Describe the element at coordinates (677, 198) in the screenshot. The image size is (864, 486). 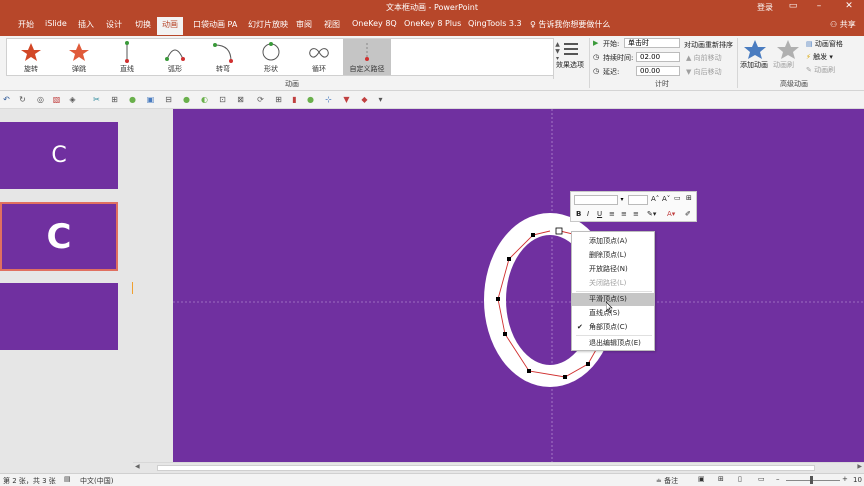
I see `new-comment-icon: ▭` at that location.